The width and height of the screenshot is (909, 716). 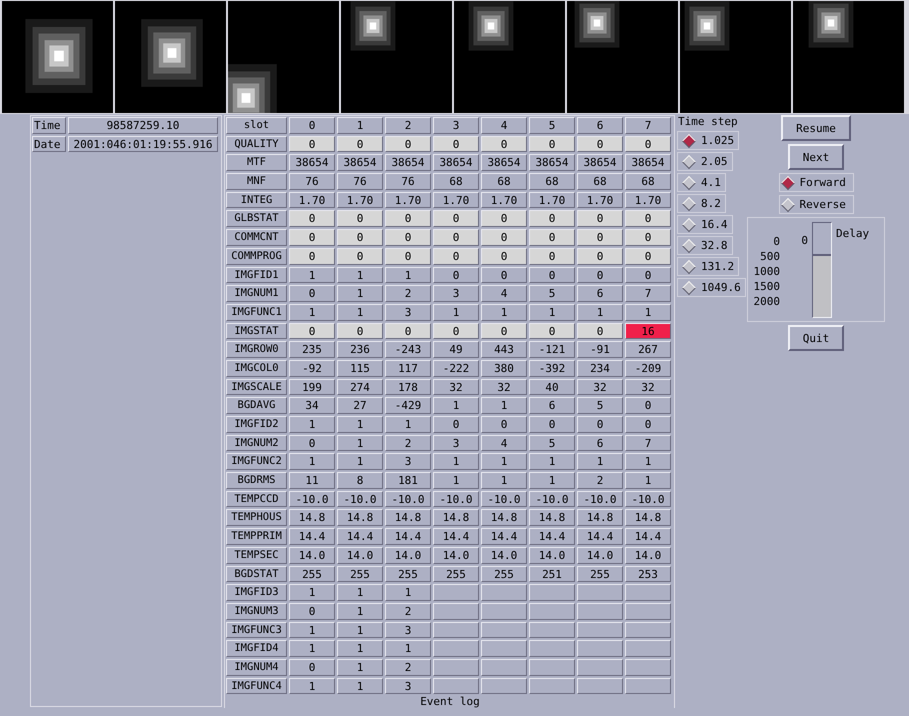 I want to click on table-cell: 178, so click(x=408, y=387).